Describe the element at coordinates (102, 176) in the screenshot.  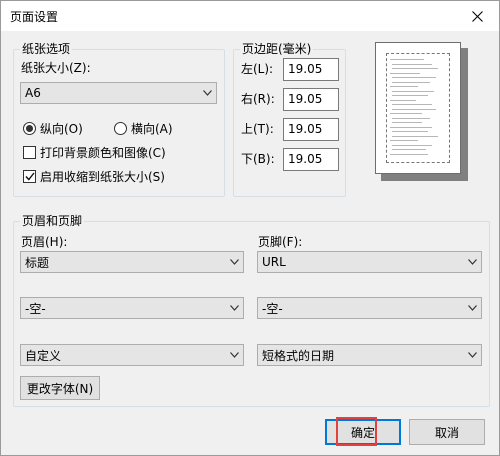
I see `shrink-to-fit-label: 启用收缩到纸张大小(S)` at that location.